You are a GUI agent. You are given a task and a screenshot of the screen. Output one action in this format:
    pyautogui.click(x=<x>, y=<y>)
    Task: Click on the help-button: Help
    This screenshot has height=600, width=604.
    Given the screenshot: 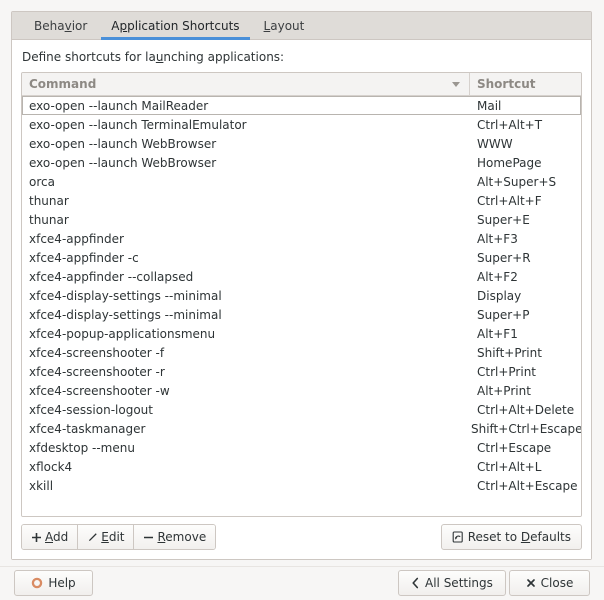 What is the action you would take?
    pyautogui.click(x=53, y=583)
    